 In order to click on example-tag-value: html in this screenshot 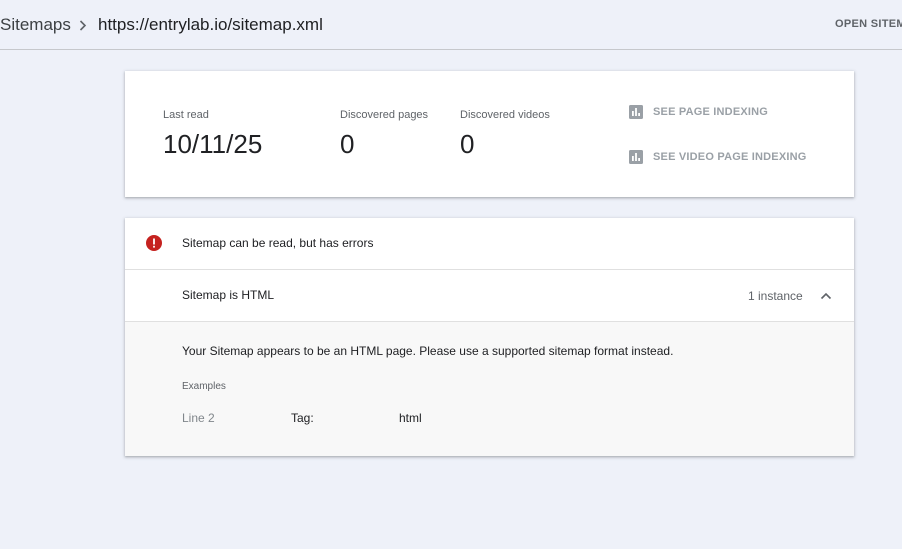, I will do `click(410, 418)`.